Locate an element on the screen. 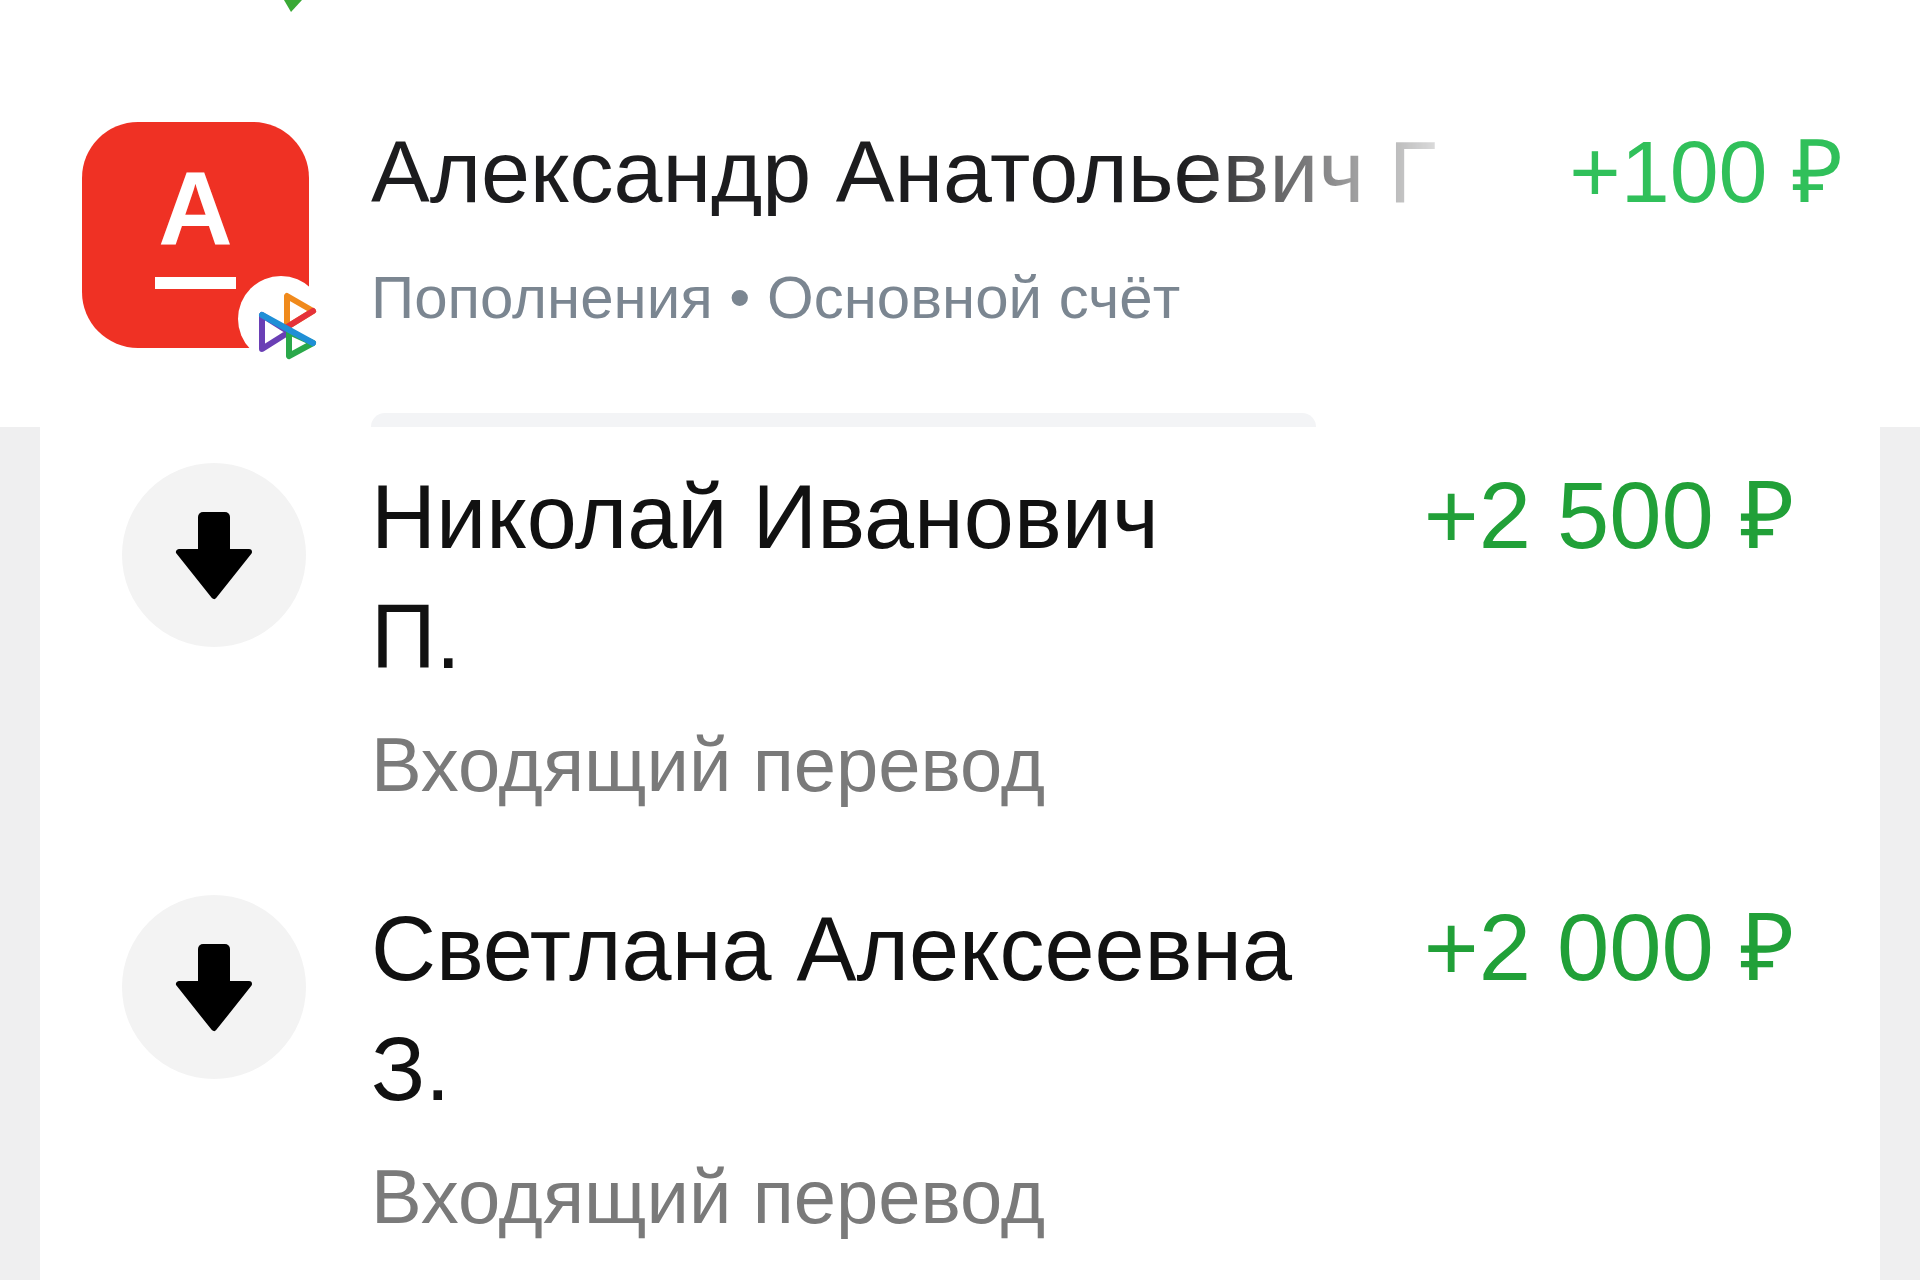  amount: +2 500 ₽ is located at coordinates (1609, 516).